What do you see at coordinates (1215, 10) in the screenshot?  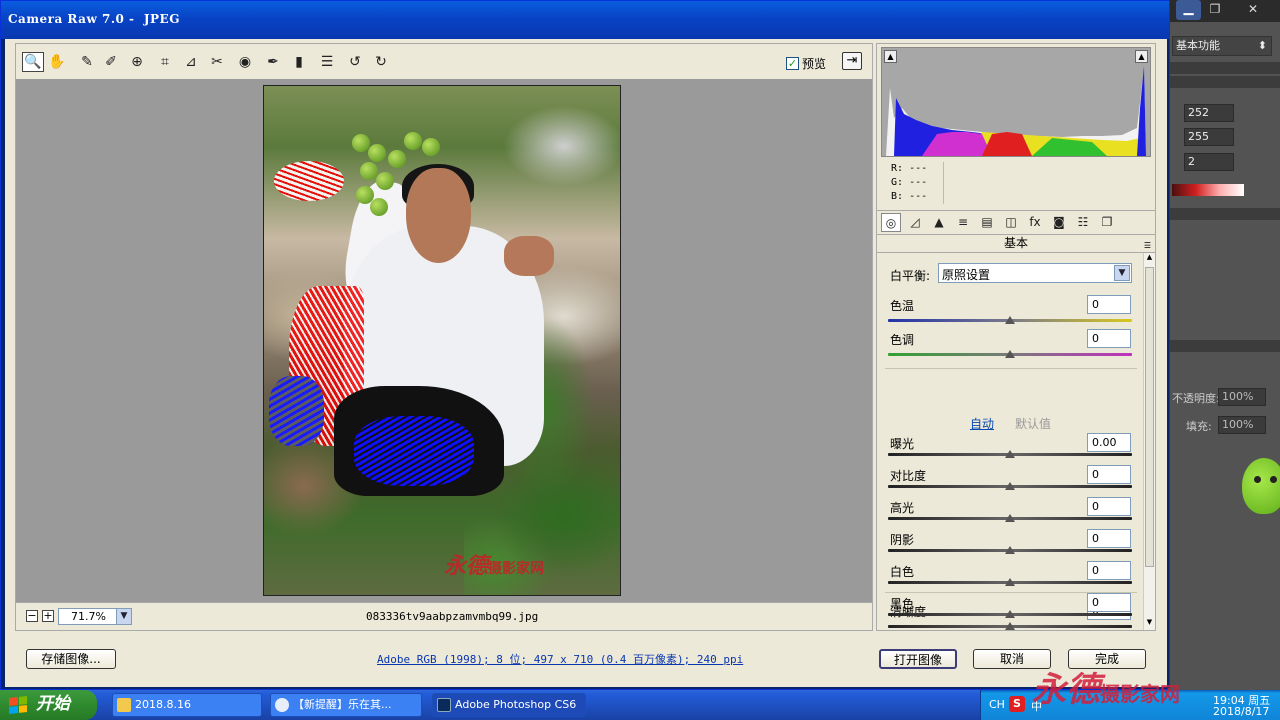 I see `maximize-icon: ❐` at bounding box center [1215, 10].